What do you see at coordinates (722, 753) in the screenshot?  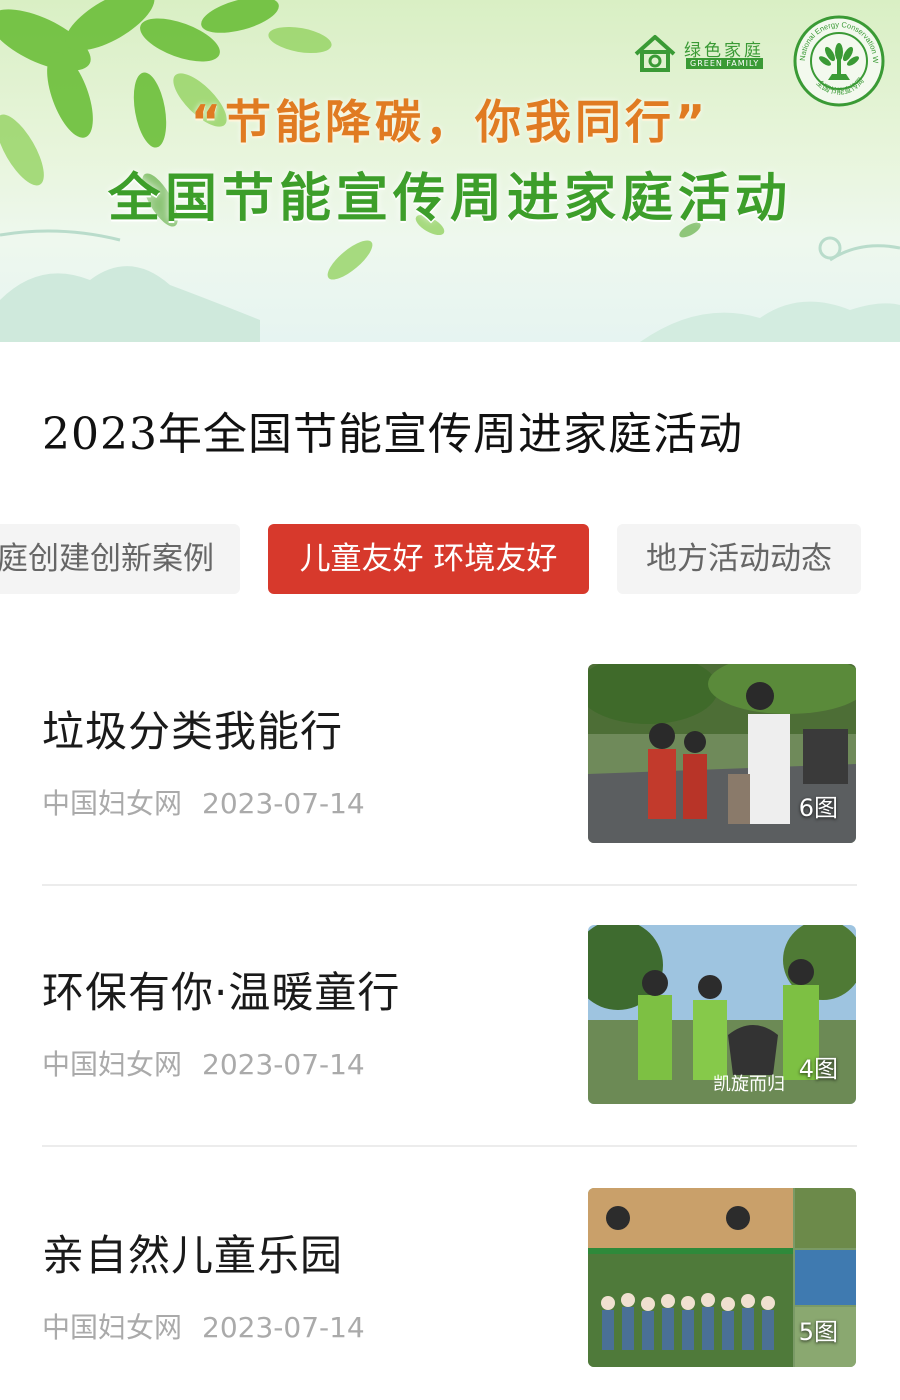 I see `article-thumbnail: 6图` at bounding box center [722, 753].